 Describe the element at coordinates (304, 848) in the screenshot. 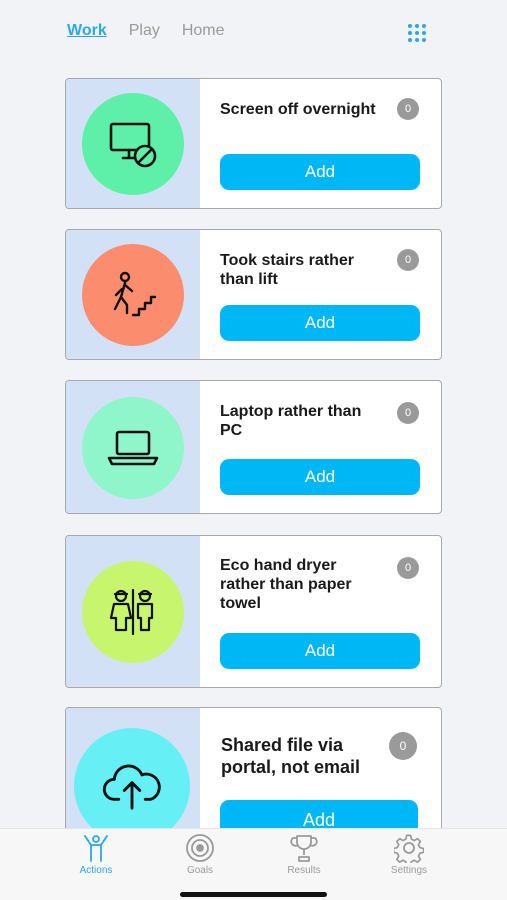

I see `trophy-icon` at that location.